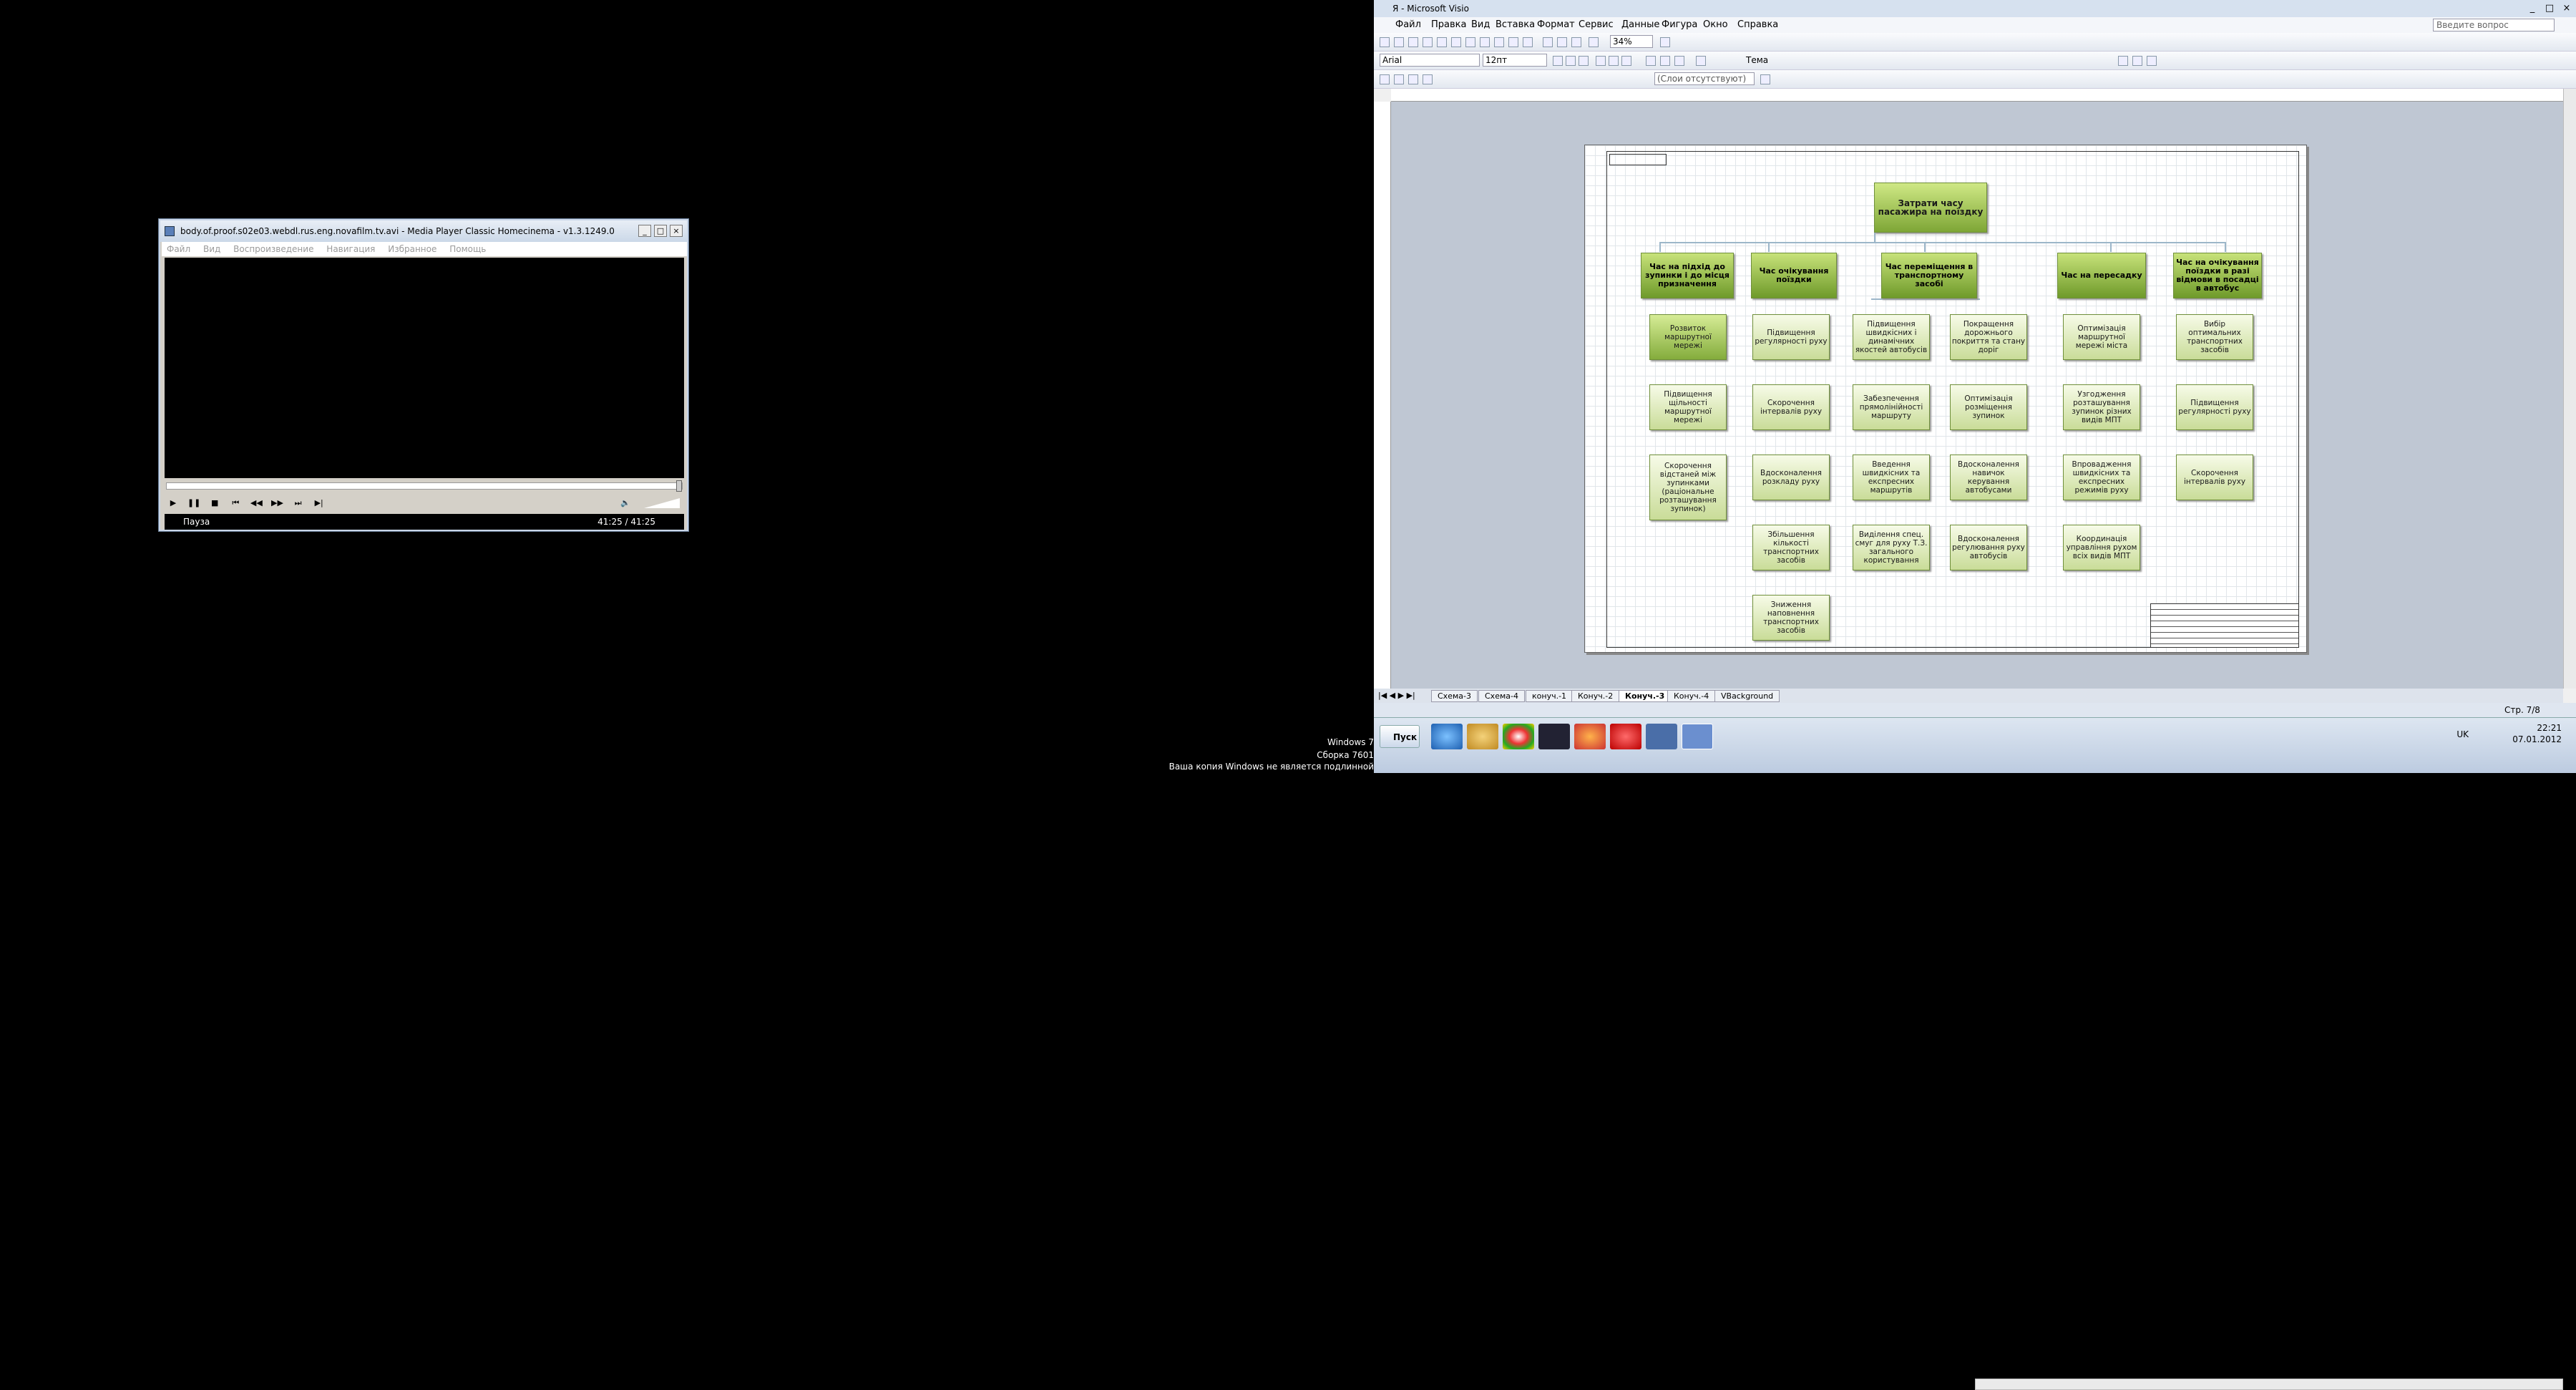  What do you see at coordinates (1975, 8) in the screenshot?
I see `visio-title-bar: Я - Microsoft Visio` at bounding box center [1975, 8].